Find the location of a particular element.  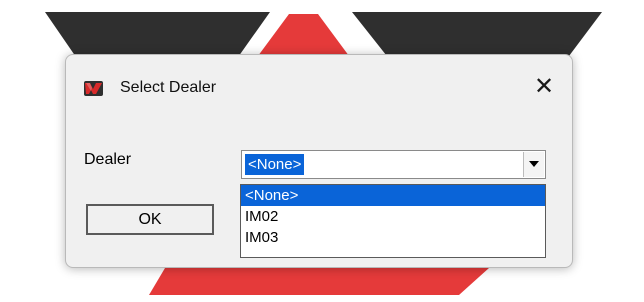

option-im03: IM03 is located at coordinates (393, 237).